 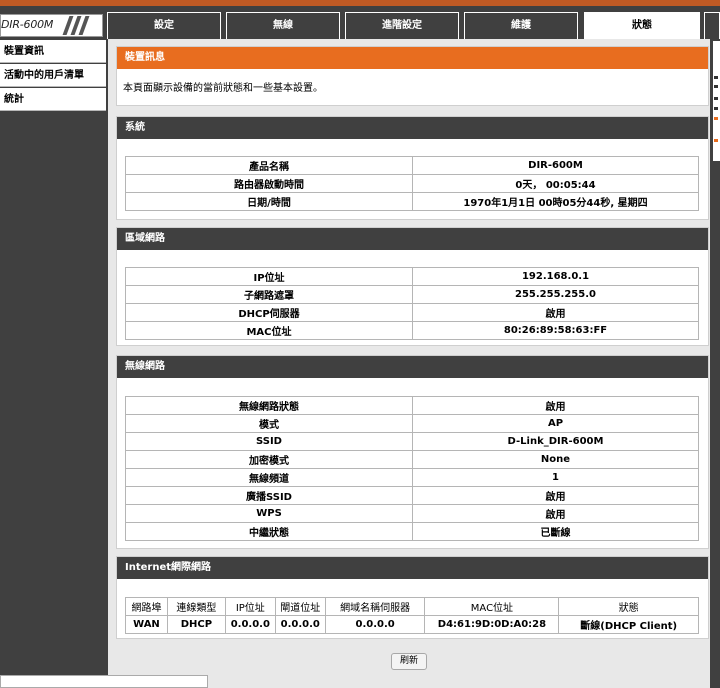 I want to click on sidebar, so click(x=54, y=363).